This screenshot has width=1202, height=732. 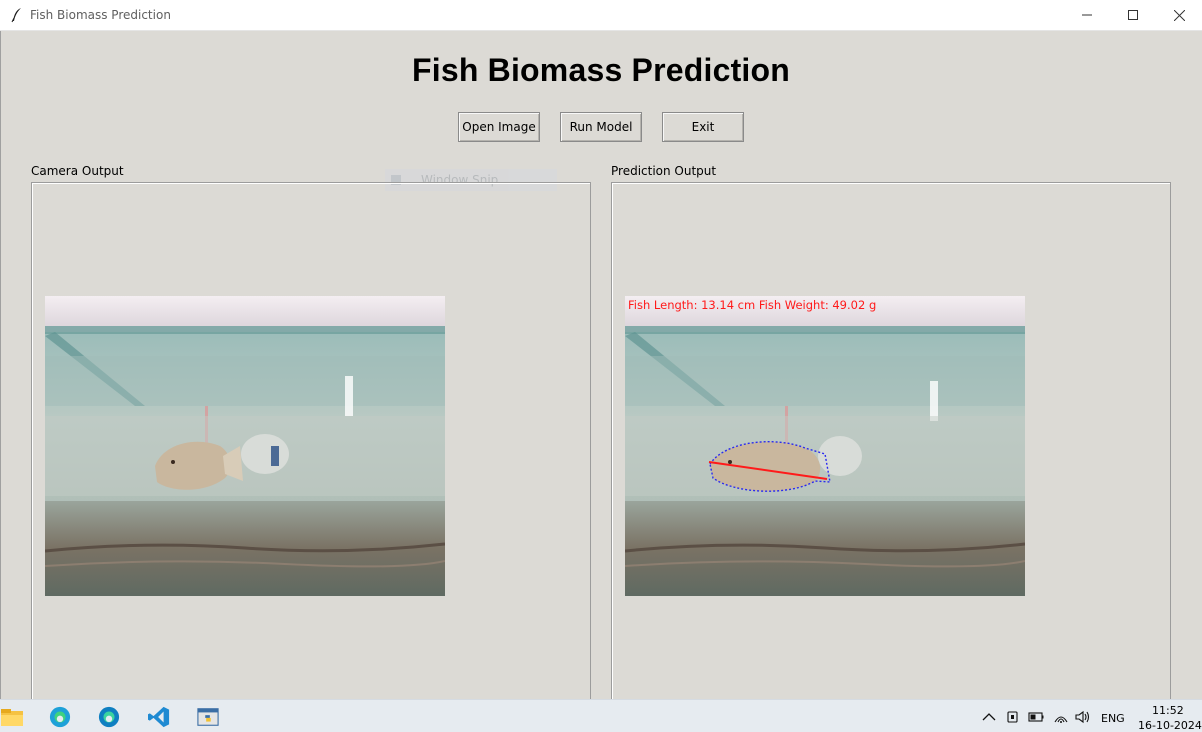 What do you see at coordinates (1170, 725) in the screenshot?
I see `clock-date: 16-10-2024` at bounding box center [1170, 725].